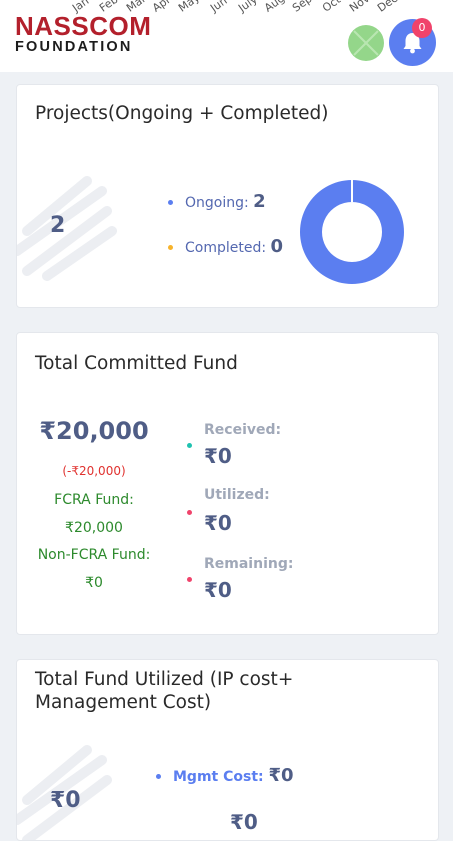  I want to click on projects-card-title: Projects(Ongoing + Completed), so click(182, 113).